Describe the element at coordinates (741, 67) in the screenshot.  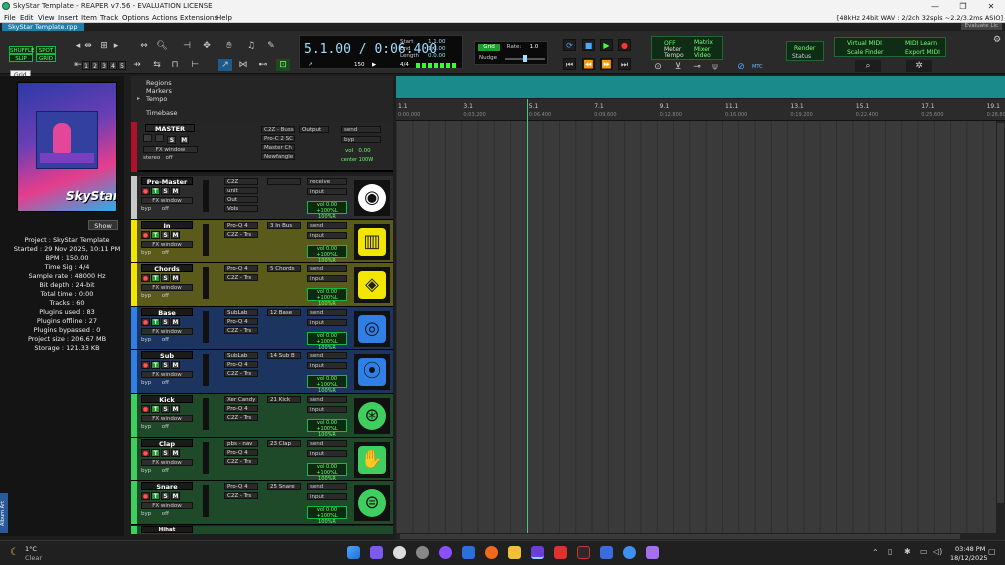
I see `sync-icon: ⊘` at that location.